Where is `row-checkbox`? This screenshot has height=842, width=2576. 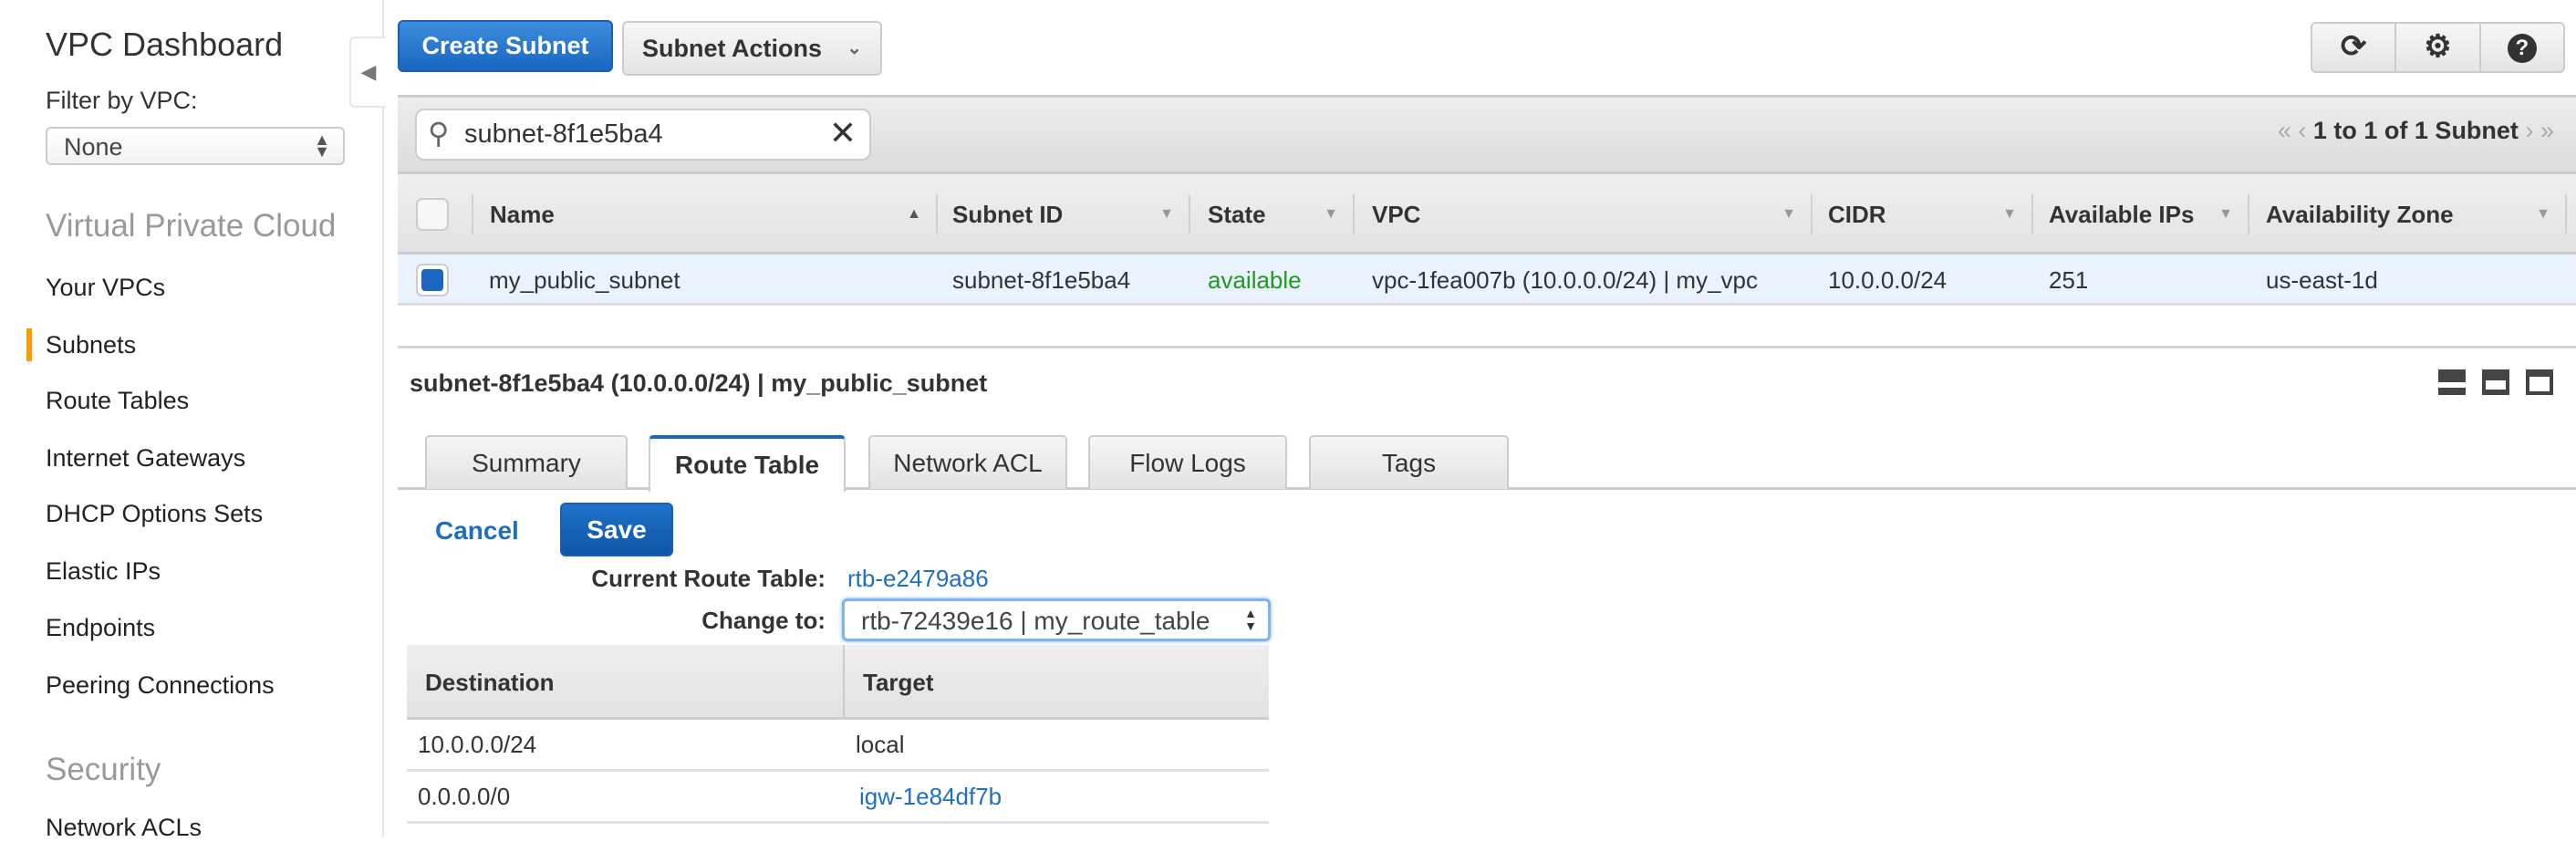
row-checkbox is located at coordinates (432, 280).